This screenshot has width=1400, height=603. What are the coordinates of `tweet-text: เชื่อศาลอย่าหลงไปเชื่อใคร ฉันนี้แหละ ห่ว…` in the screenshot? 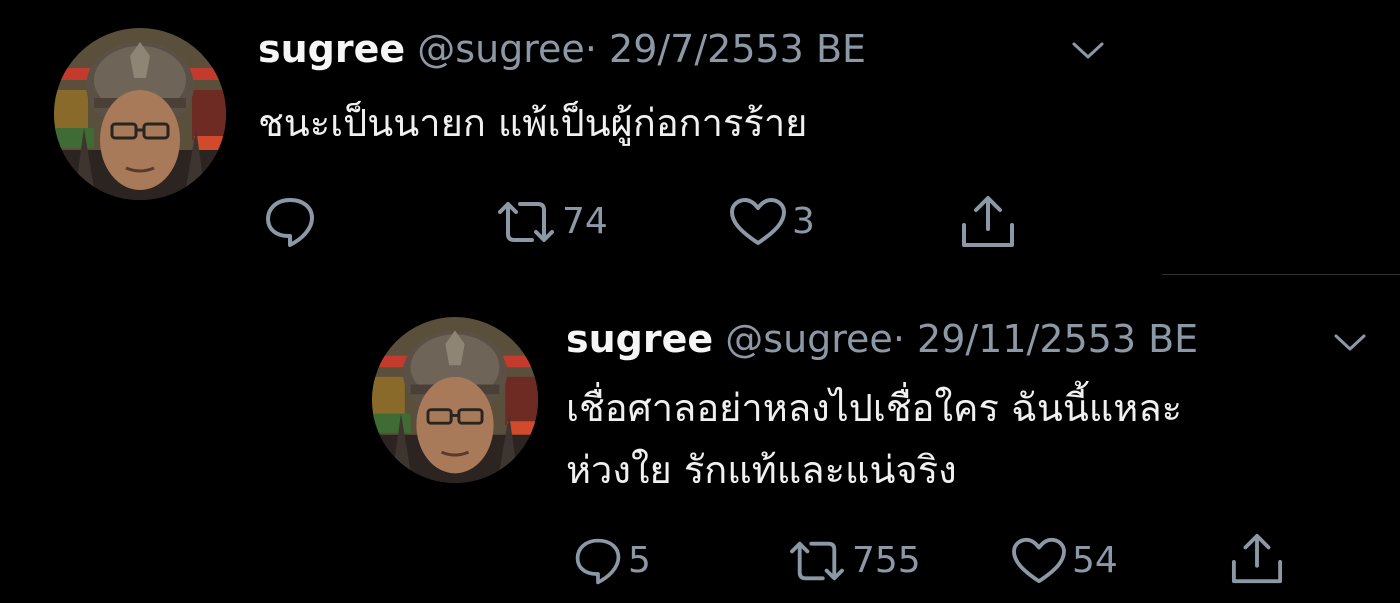 It's located at (874, 439).